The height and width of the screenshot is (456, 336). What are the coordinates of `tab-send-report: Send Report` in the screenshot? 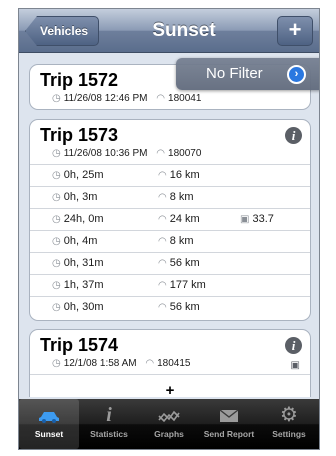 It's located at (229, 424).